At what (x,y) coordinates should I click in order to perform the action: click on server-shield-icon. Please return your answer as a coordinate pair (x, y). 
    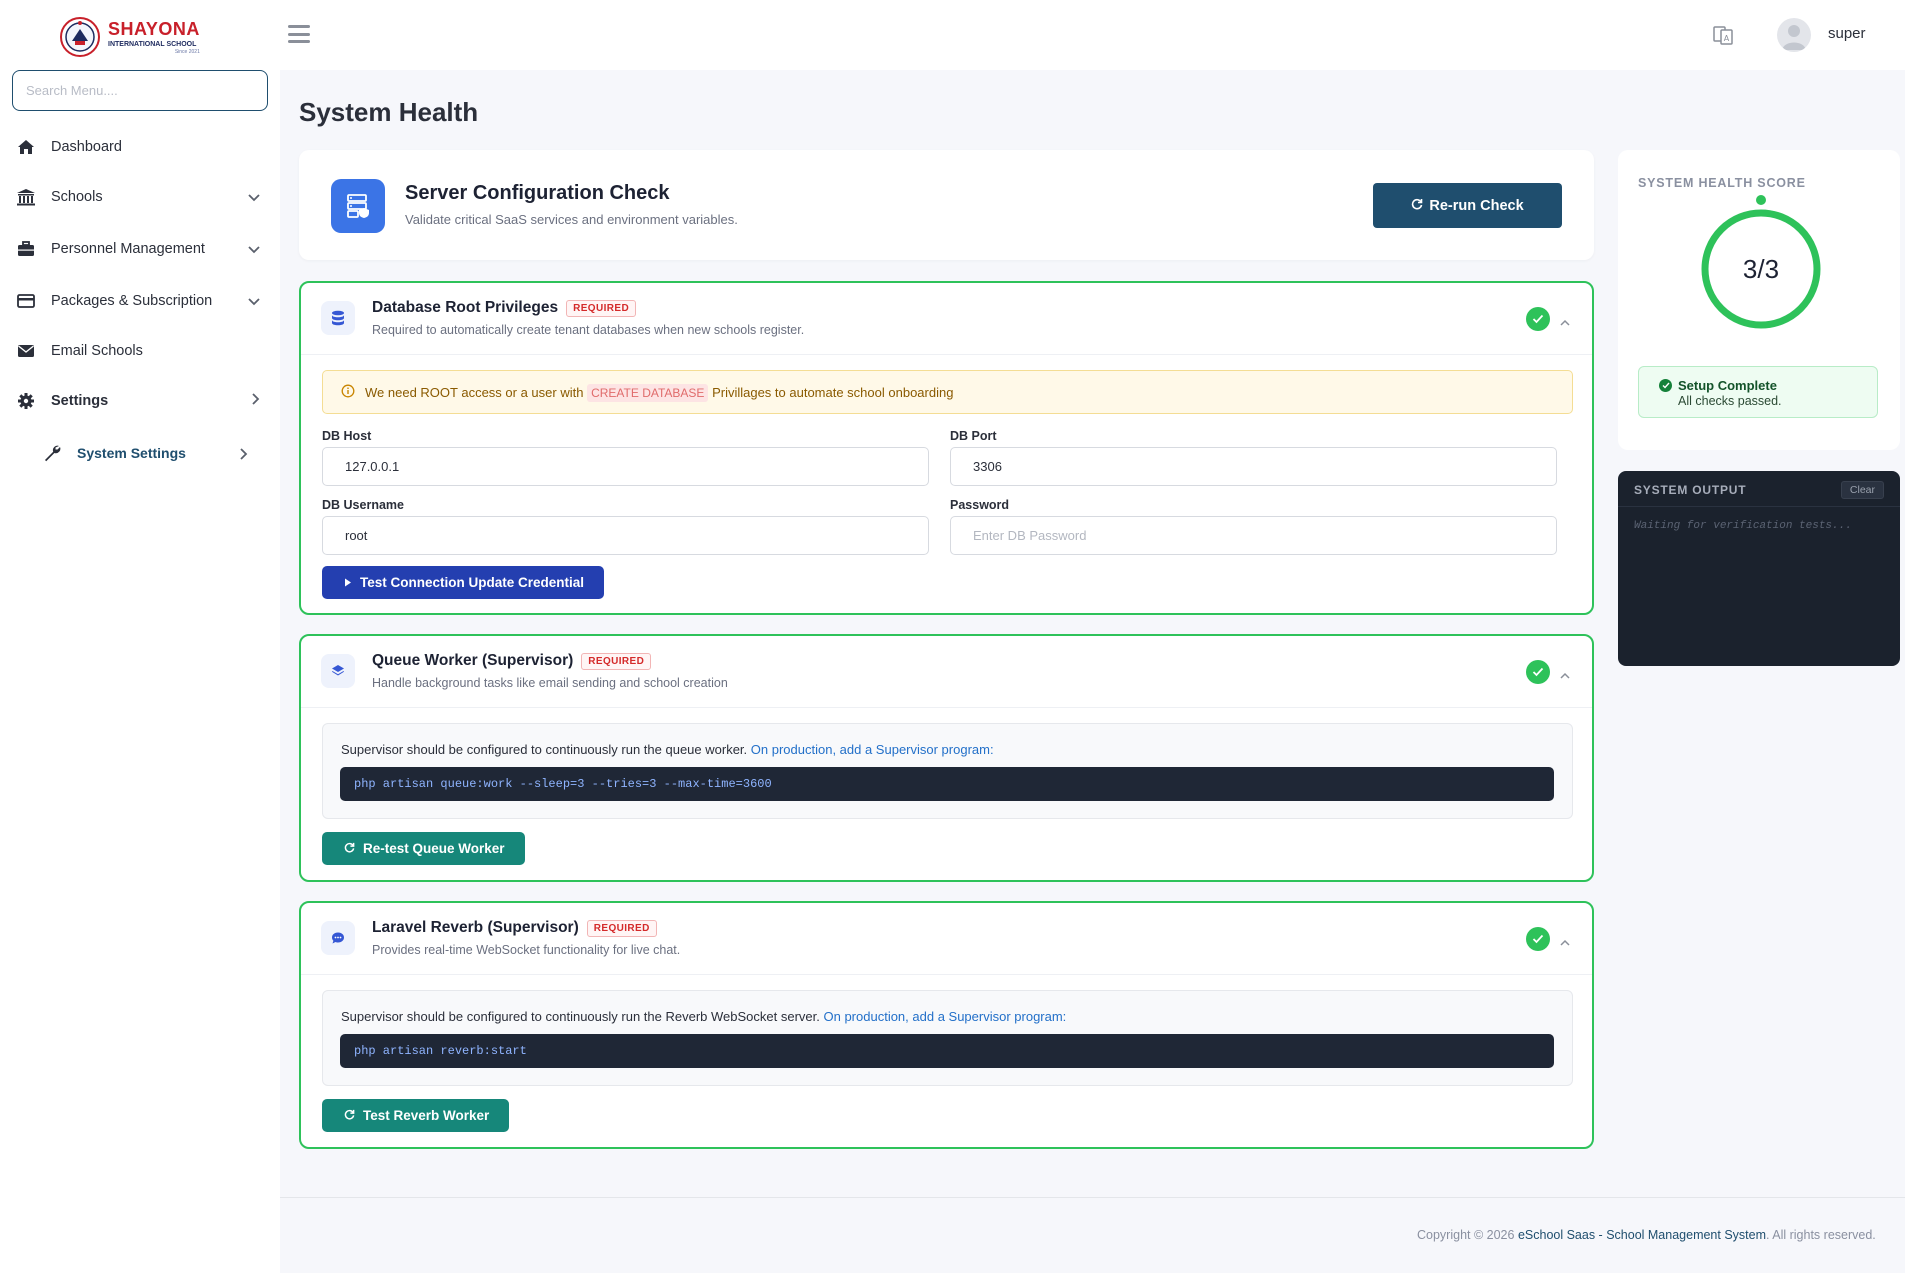
    Looking at the image, I should click on (358, 206).